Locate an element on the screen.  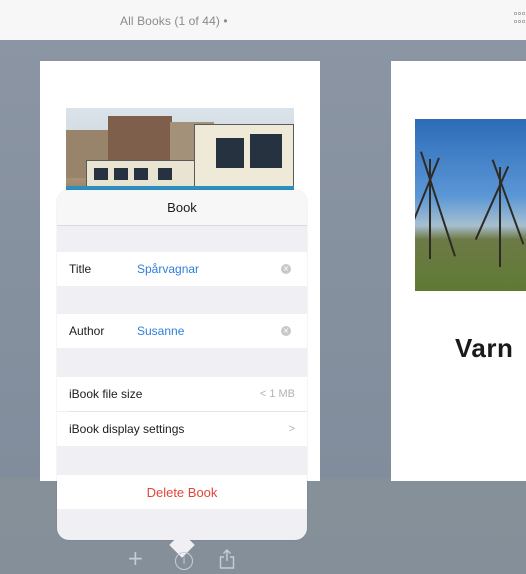
chevron-right-icon: > is located at coordinates (291, 429).